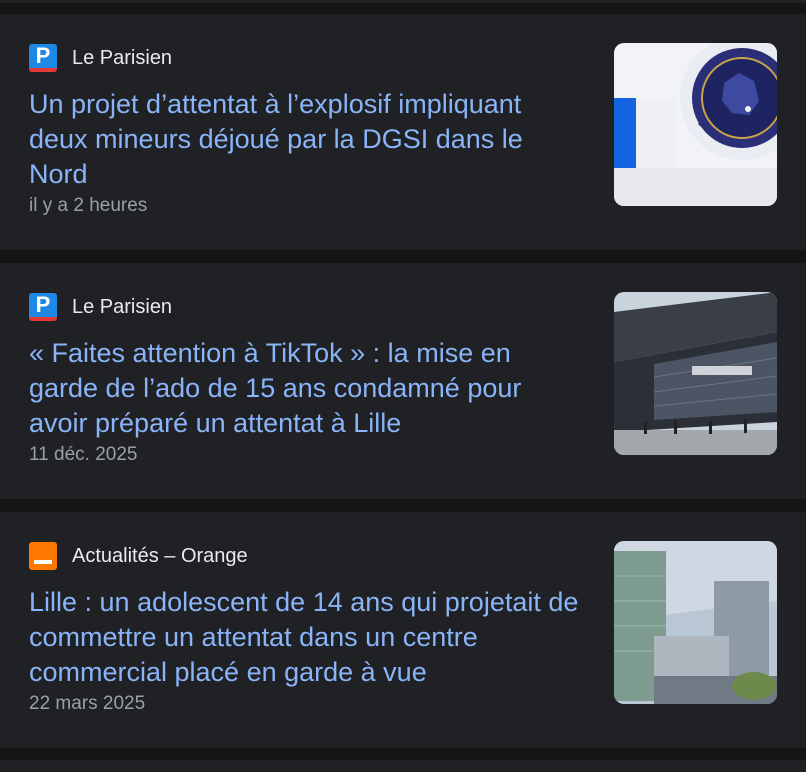  Describe the element at coordinates (88, 205) in the screenshot. I see `news-timestamp: il y a 2 heures` at that location.